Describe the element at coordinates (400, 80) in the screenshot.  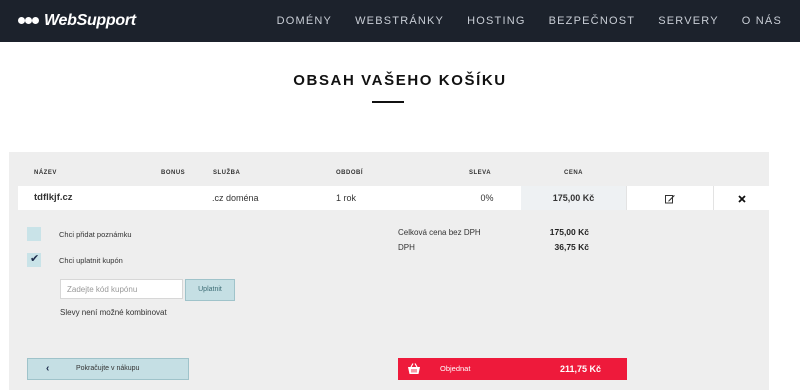
I see `page-title: OBSAH VAŠEHO KOŠÍKU` at that location.